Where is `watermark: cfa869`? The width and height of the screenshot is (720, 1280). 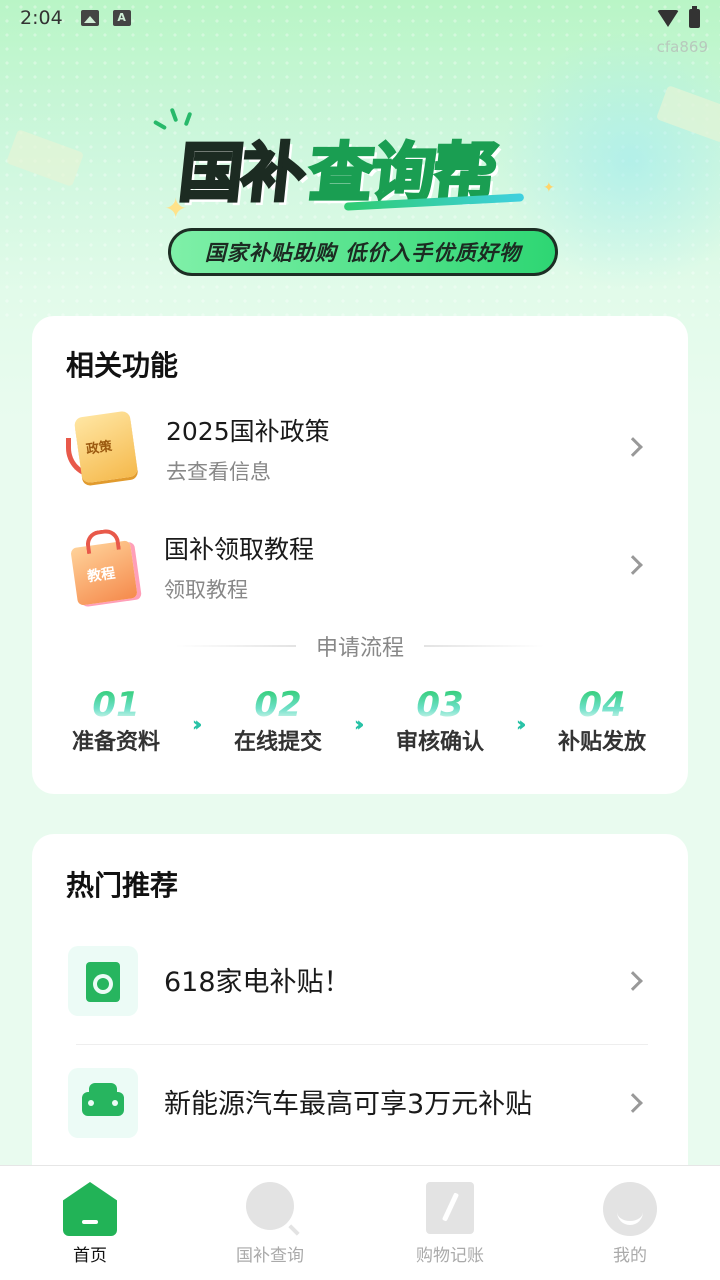
watermark: cfa869 is located at coordinates (682, 47).